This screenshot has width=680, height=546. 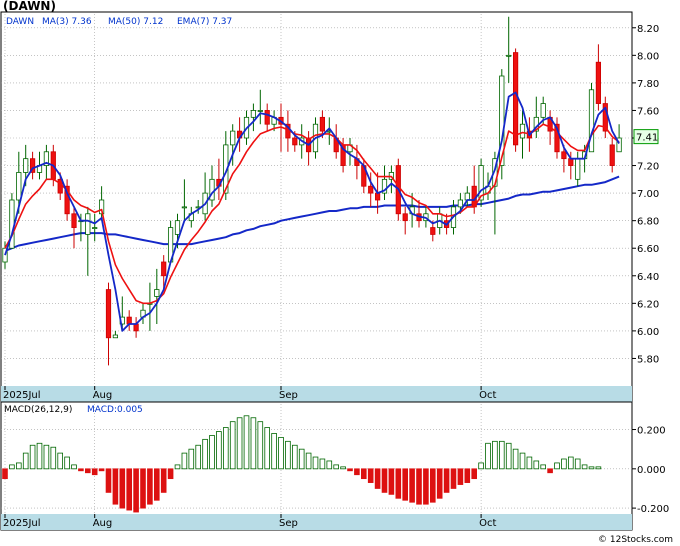 I want to click on price-ytick-label: 6.20, so click(x=648, y=304).